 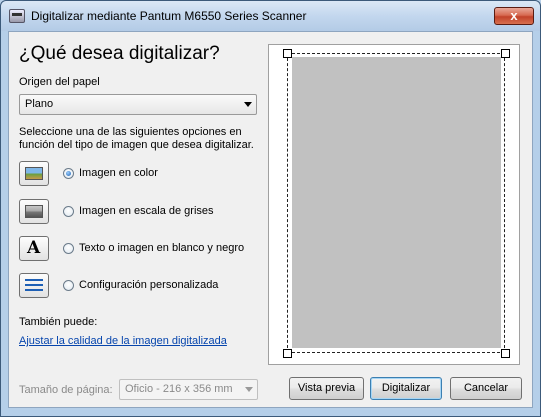 I want to click on scan-button: Digitalizar, so click(x=406, y=388).